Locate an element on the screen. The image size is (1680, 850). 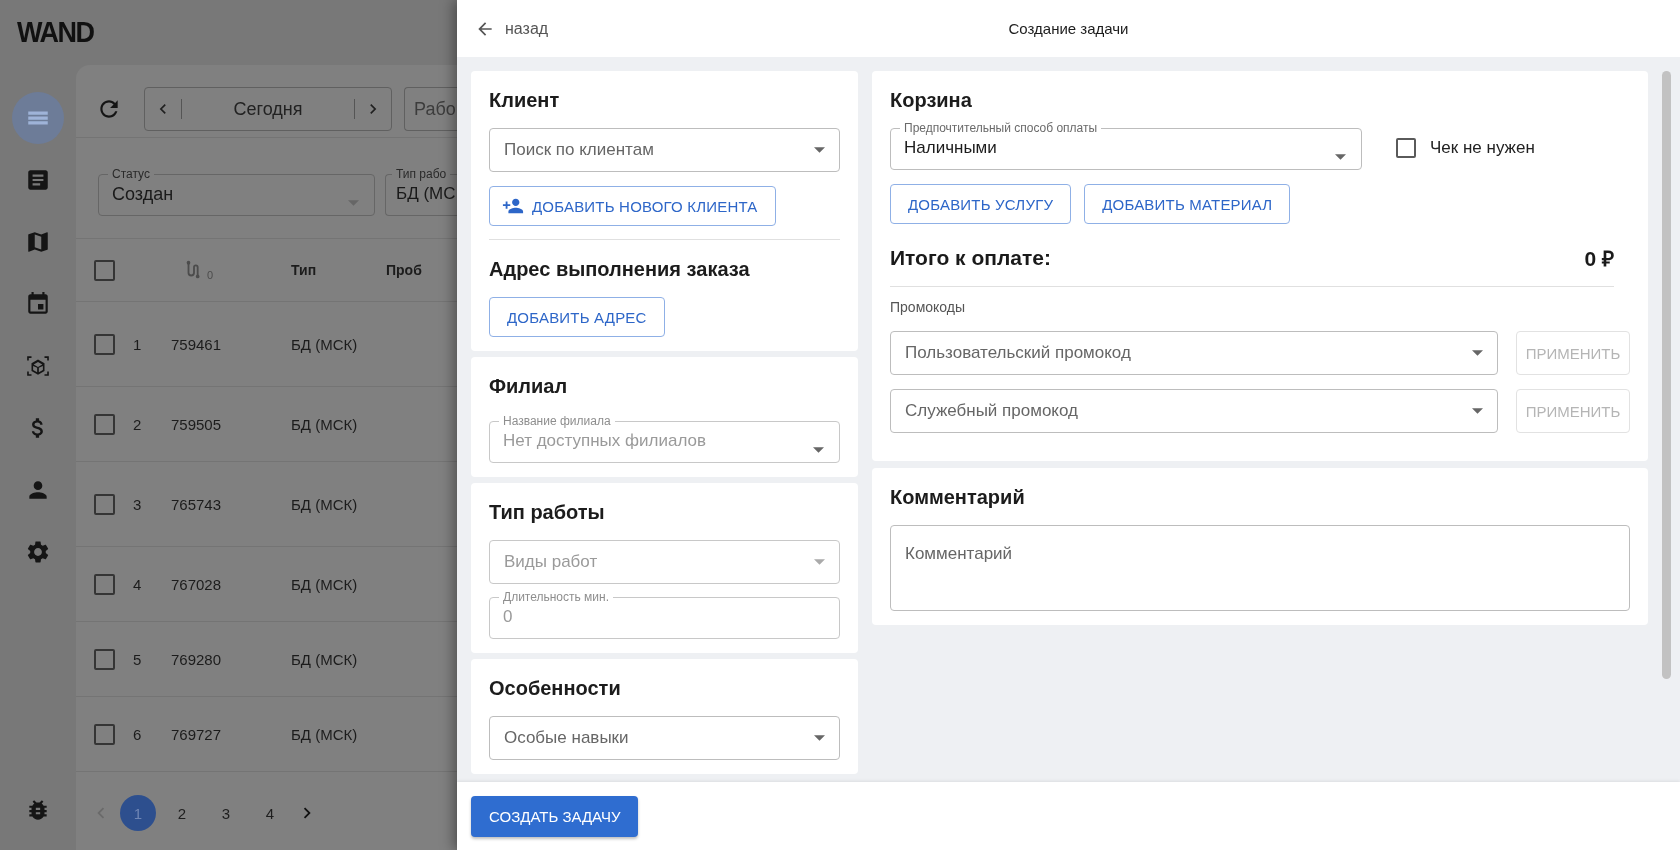
page-button: 3 is located at coordinates (226, 813).